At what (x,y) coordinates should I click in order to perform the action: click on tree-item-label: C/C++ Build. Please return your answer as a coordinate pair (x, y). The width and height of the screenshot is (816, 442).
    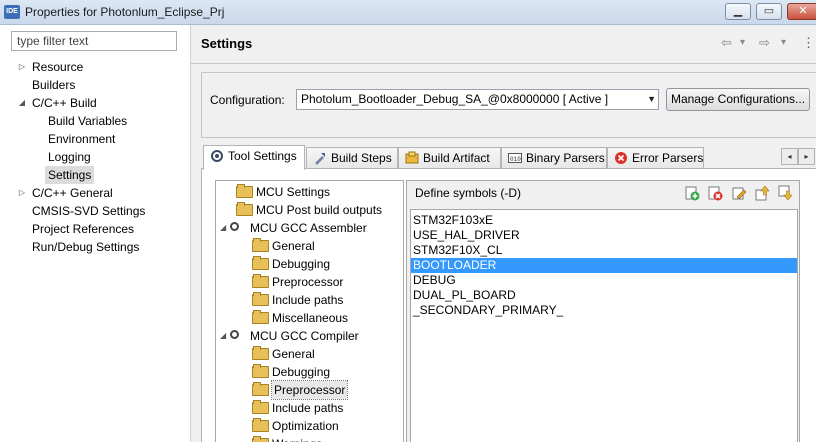
    Looking at the image, I should click on (64, 103).